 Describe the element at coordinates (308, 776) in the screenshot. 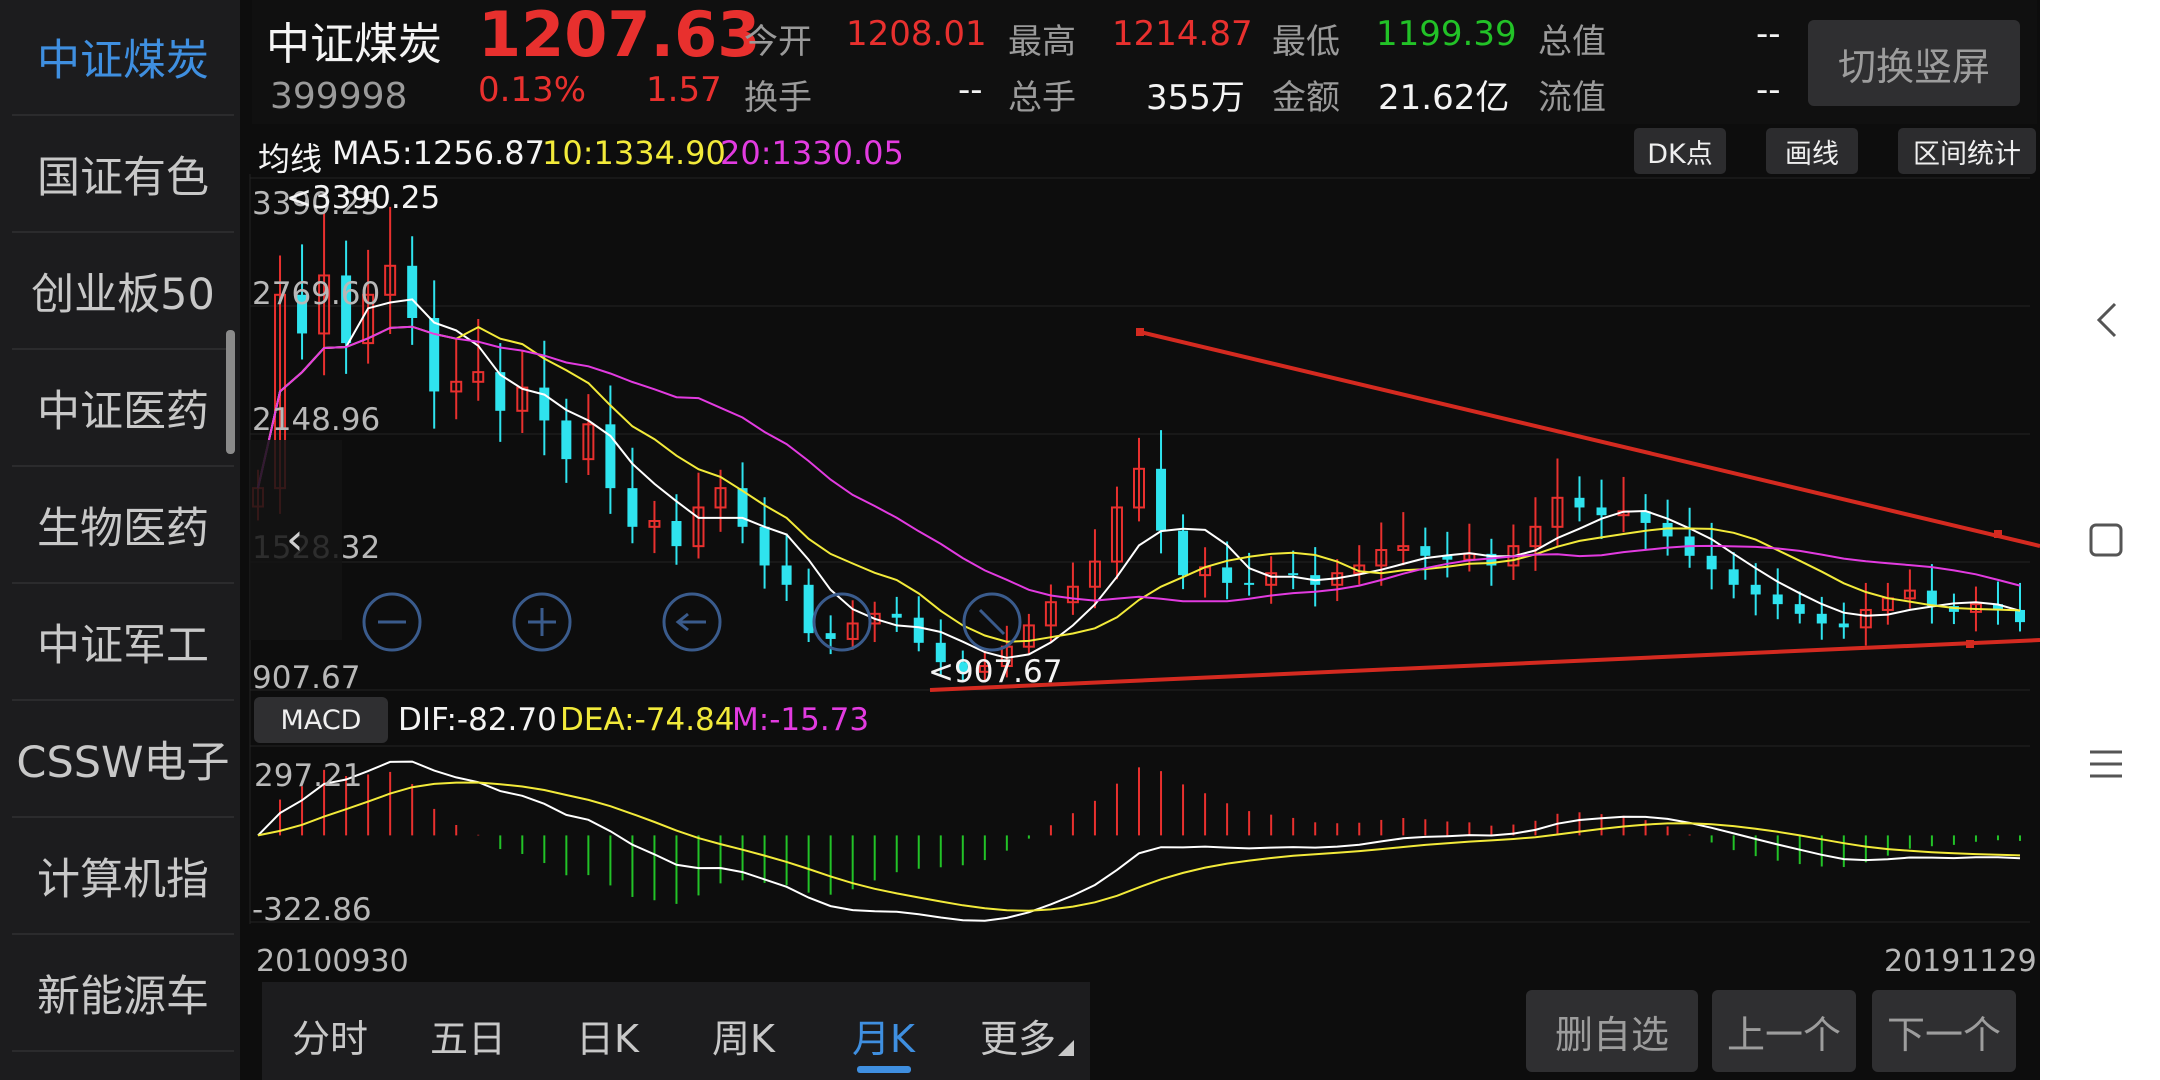

I see `macd-axis-top: 297.21` at that location.